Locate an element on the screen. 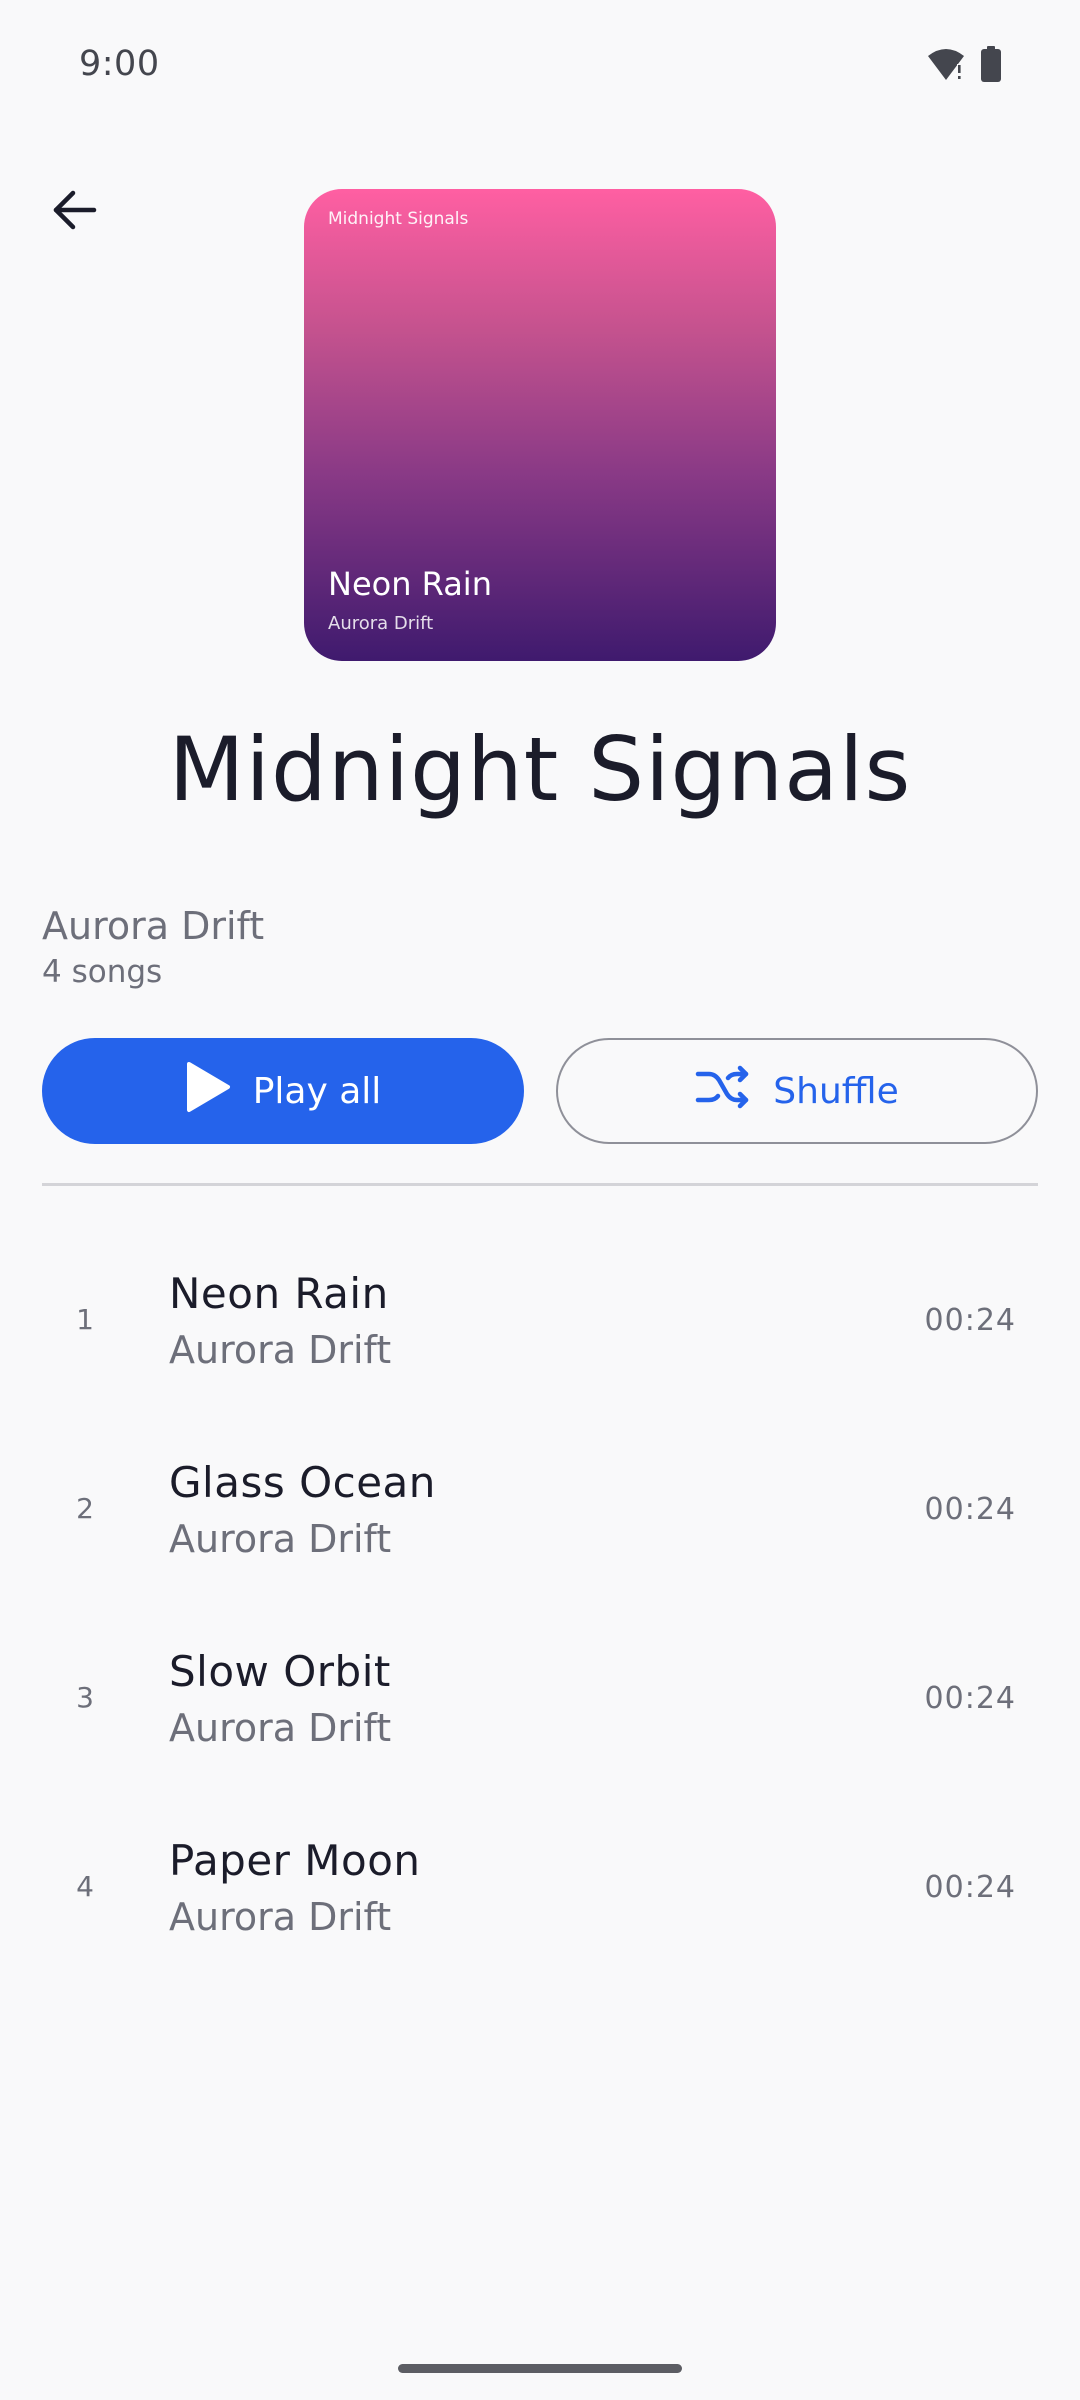  play-all-label: Play all is located at coordinates (317, 1091).